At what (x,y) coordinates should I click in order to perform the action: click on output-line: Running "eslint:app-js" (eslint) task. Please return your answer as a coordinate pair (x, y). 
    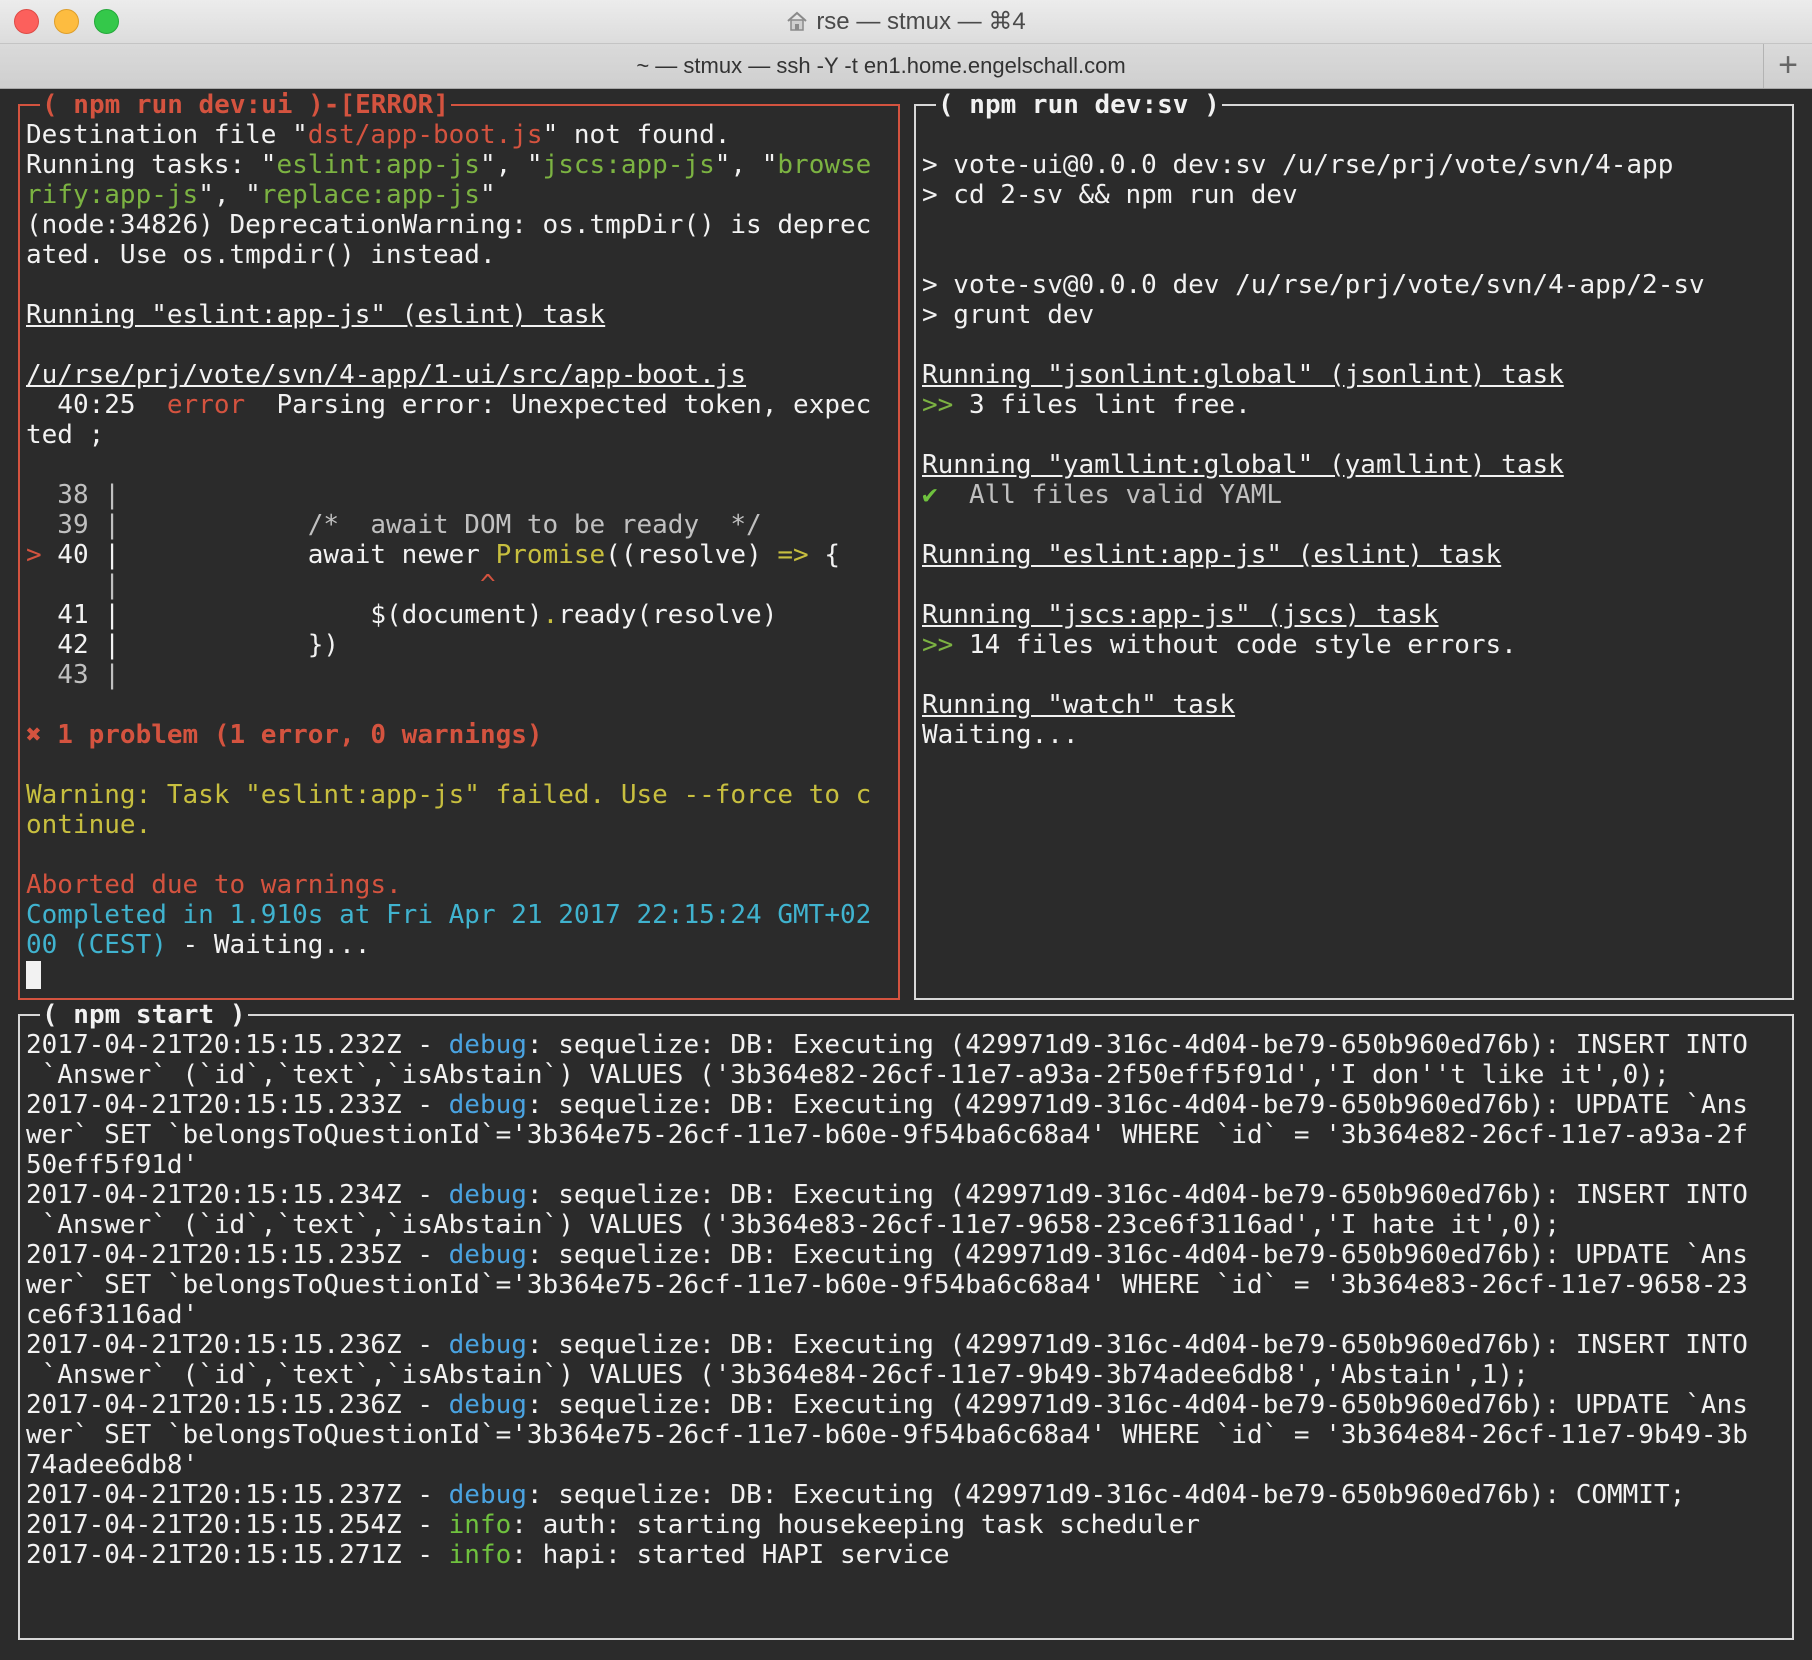
    Looking at the image, I should click on (316, 315).